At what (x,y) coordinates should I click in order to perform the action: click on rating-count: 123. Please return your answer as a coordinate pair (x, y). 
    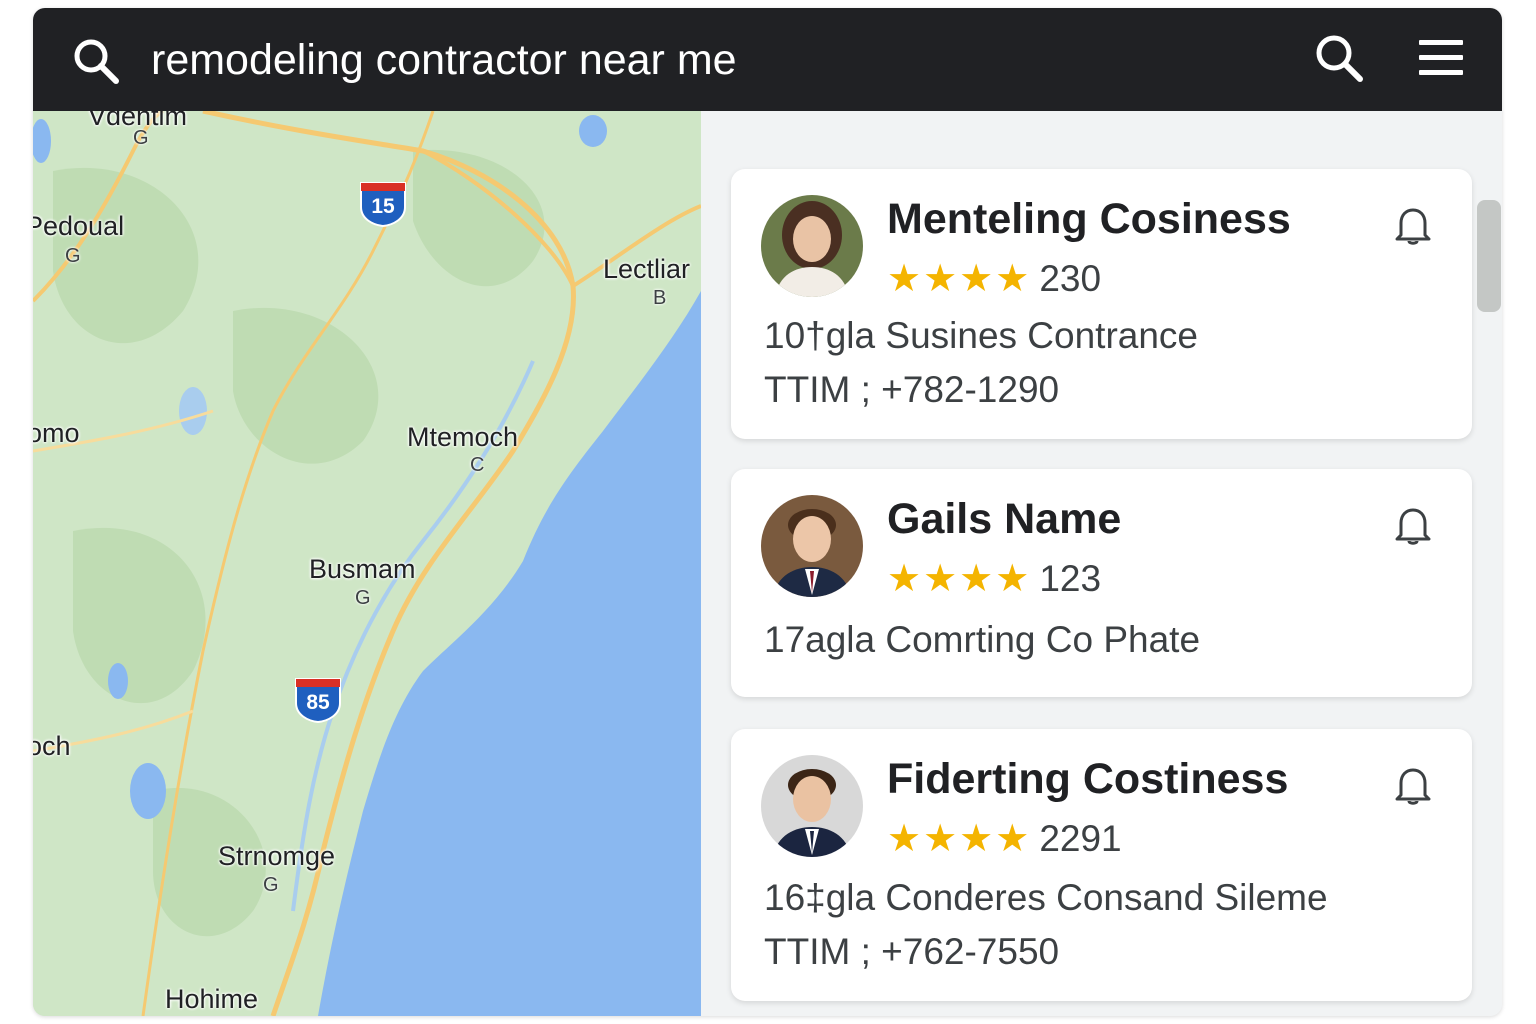
    Looking at the image, I should click on (1070, 578).